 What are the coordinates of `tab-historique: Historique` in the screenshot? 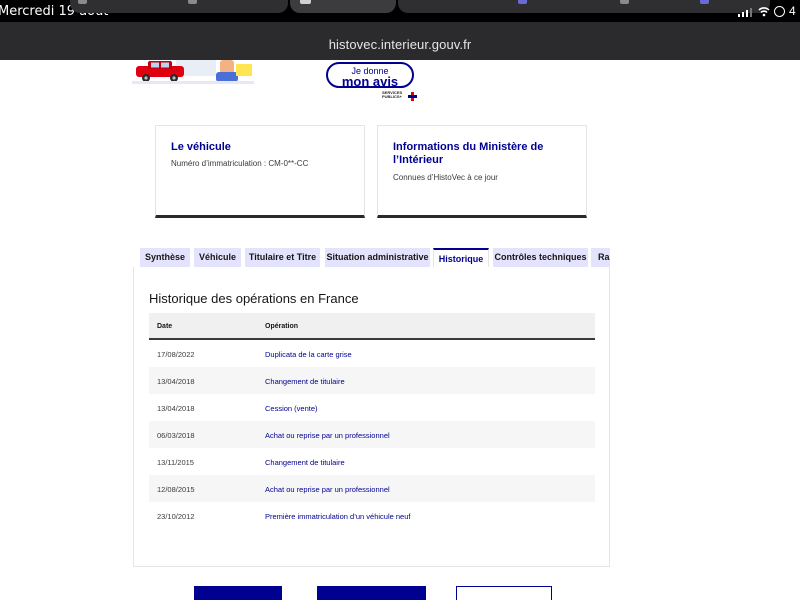 It's located at (461, 258).